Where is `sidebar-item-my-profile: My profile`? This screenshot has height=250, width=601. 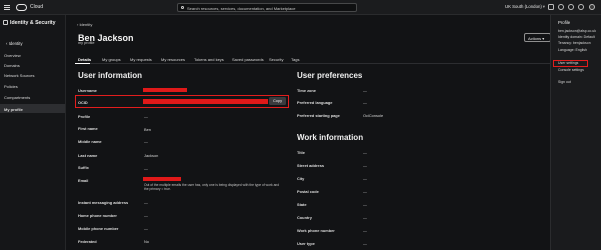 sidebar-item-my-profile: My profile is located at coordinates (32, 108).